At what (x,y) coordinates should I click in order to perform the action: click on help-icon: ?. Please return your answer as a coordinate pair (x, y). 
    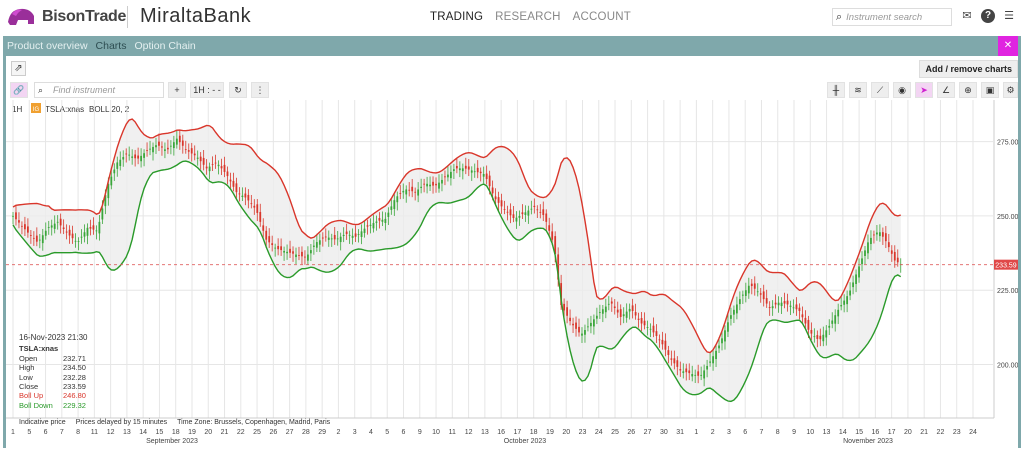
    Looking at the image, I should click on (988, 16).